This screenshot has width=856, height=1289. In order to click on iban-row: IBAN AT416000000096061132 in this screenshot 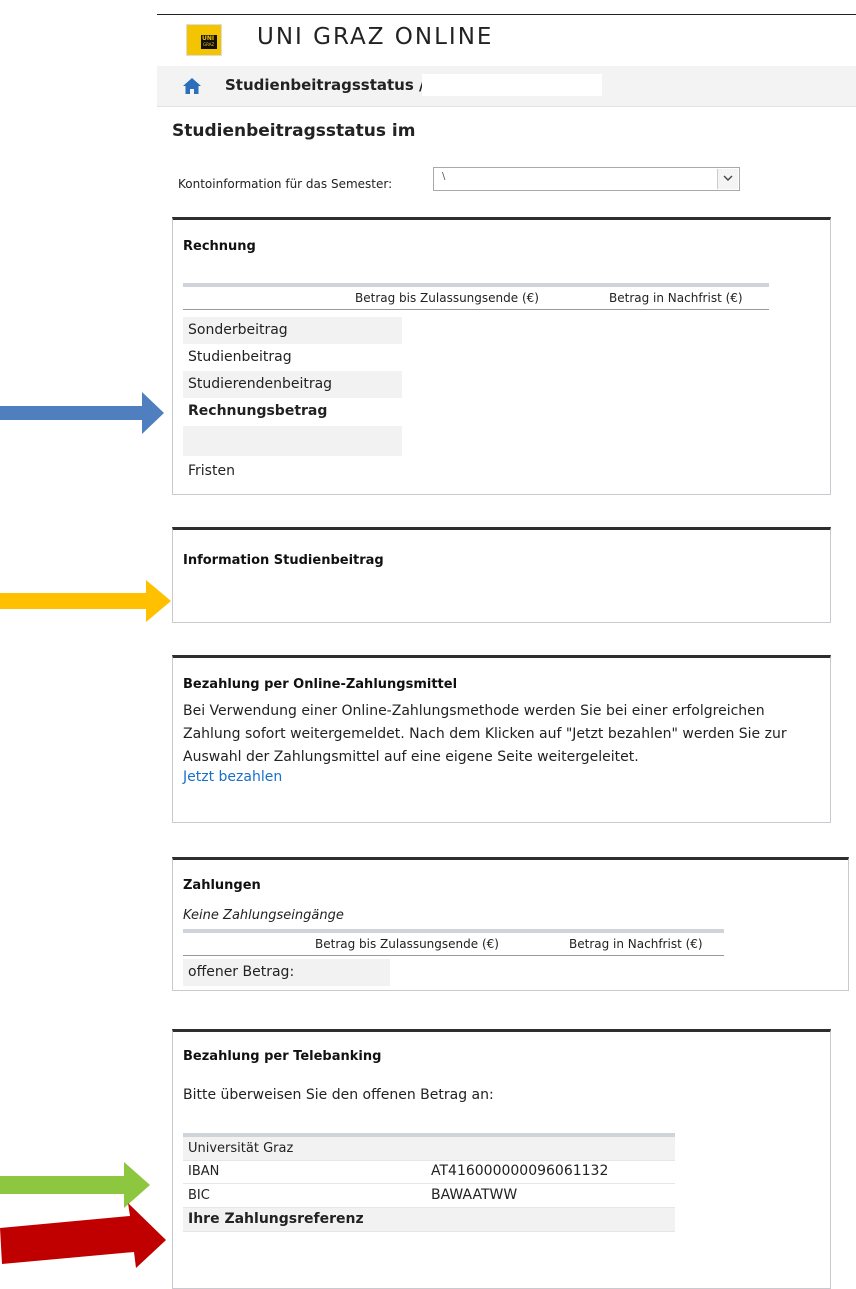, I will do `click(429, 1172)`.